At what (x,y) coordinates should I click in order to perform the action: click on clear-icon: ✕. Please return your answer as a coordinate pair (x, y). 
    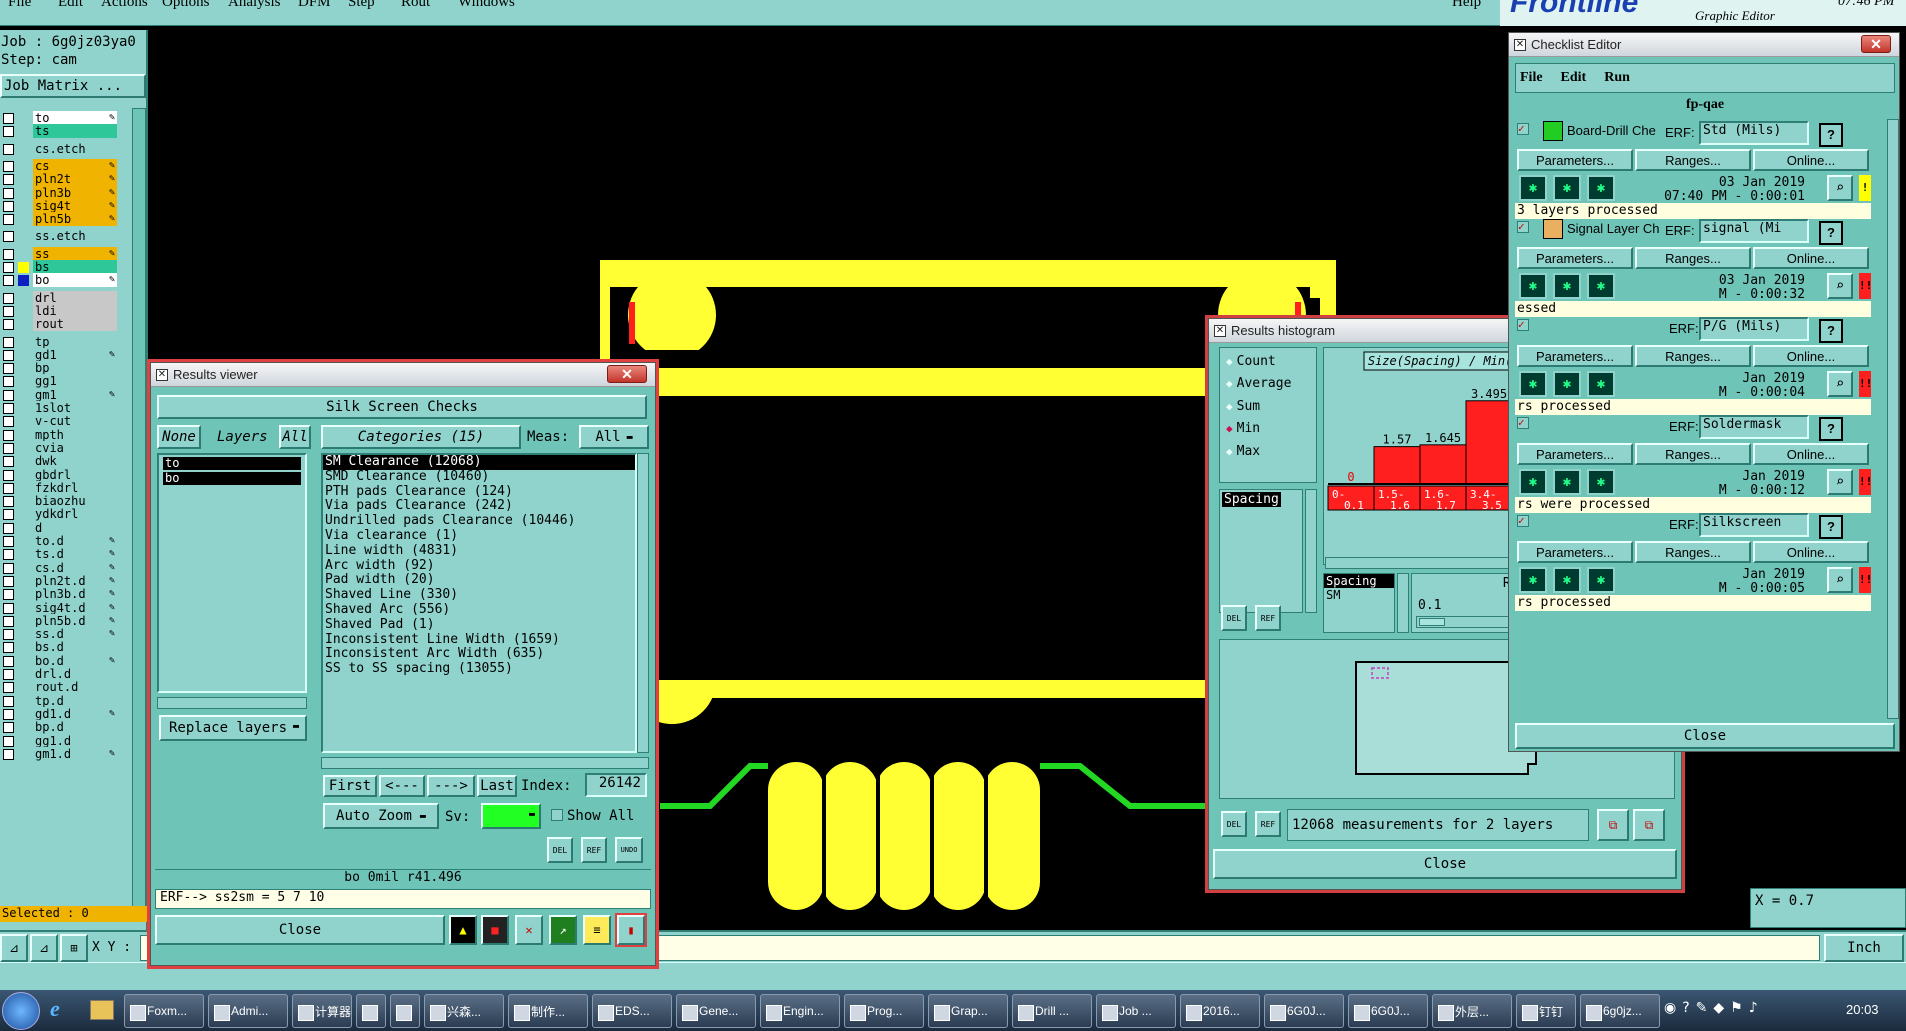
    Looking at the image, I should click on (529, 930).